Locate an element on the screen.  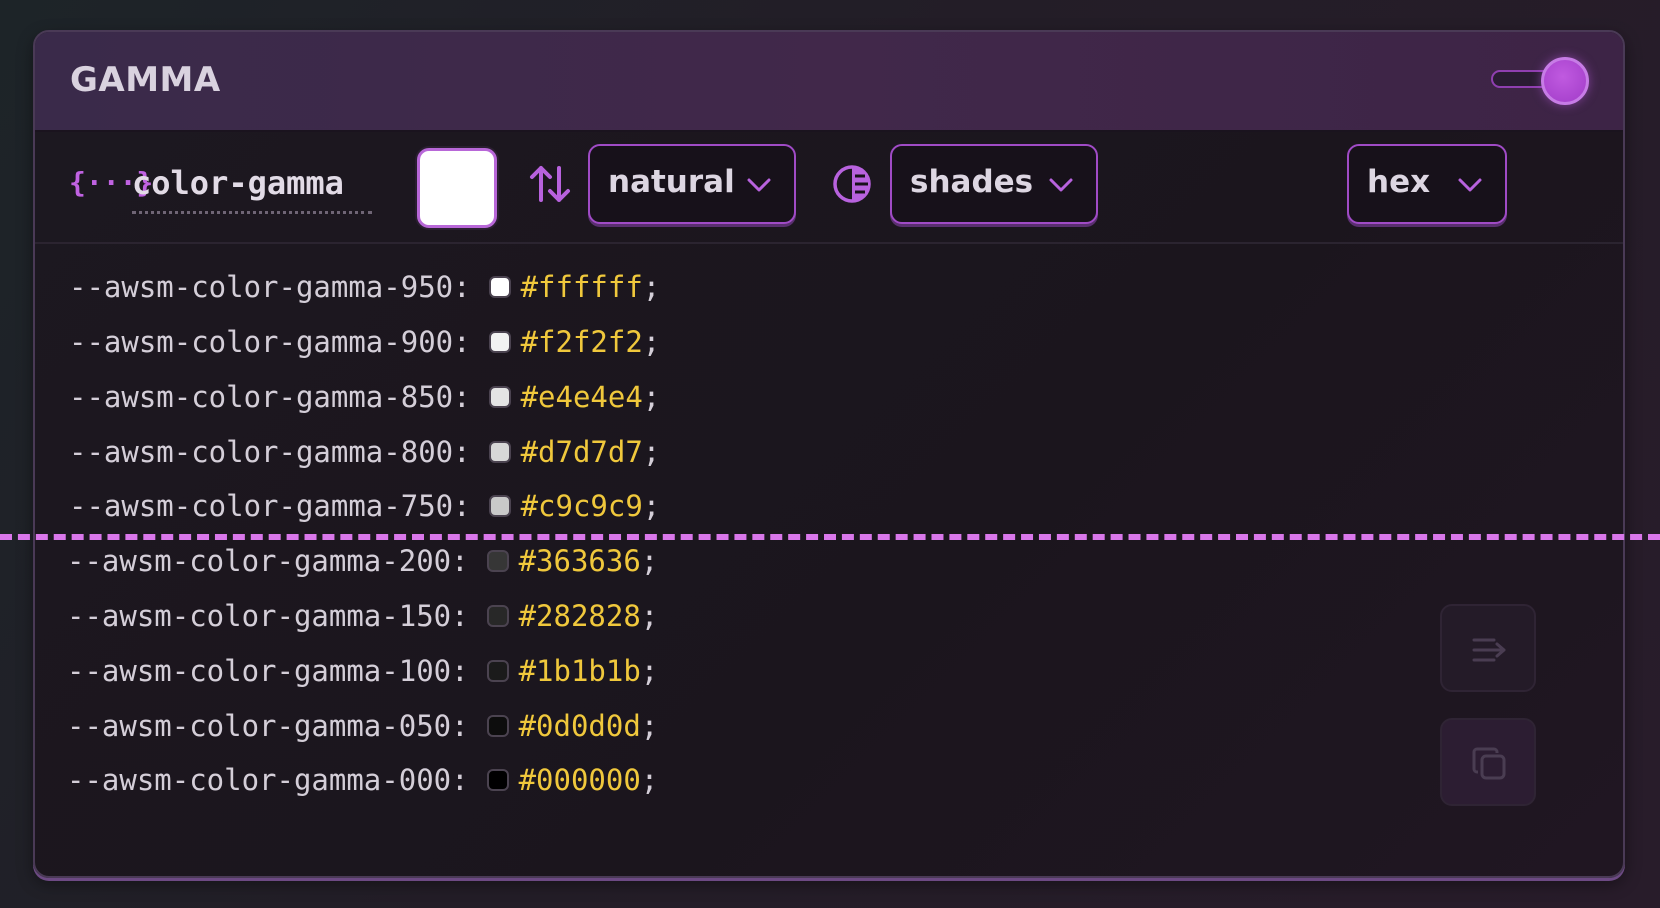
sort-arrows-icon is located at coordinates (550, 184).